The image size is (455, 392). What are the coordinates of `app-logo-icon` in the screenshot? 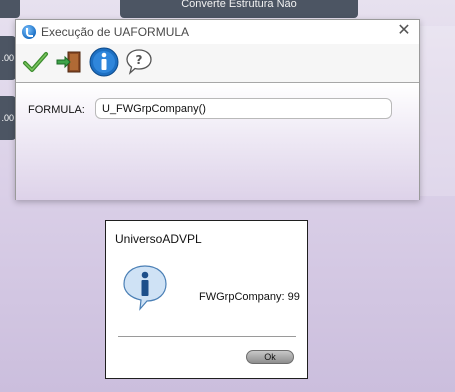 It's located at (29, 32).